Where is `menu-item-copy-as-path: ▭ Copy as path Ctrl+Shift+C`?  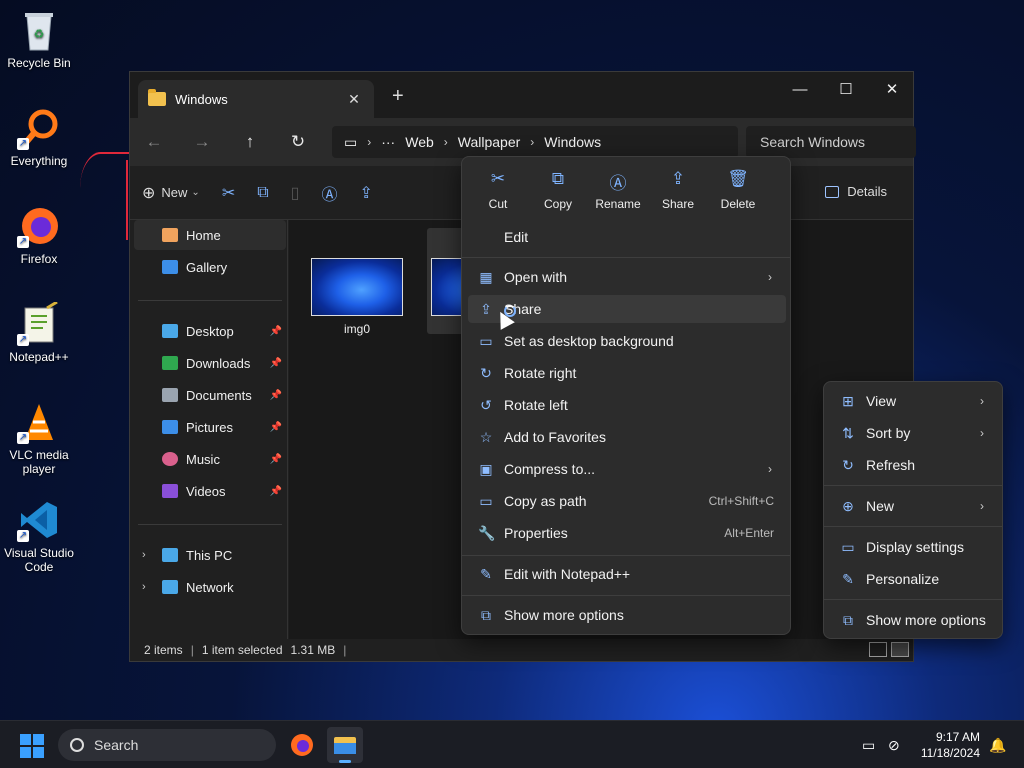
menu-item-copy-as-path: ▭ Copy as path Ctrl+Shift+C is located at coordinates (627, 501).